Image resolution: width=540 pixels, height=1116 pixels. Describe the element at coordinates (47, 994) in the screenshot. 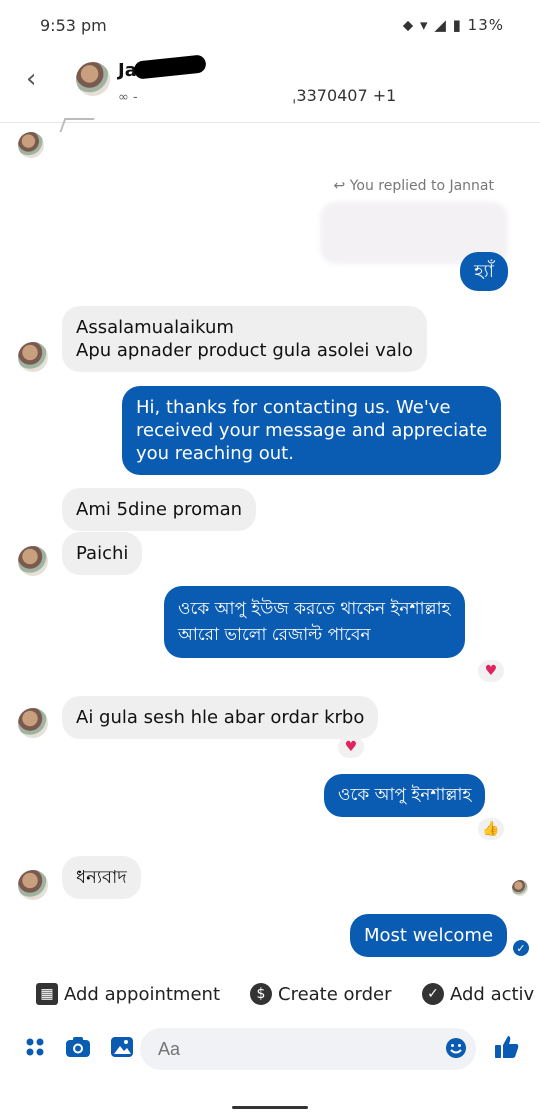

I see `calendar-icon: ▦` at that location.